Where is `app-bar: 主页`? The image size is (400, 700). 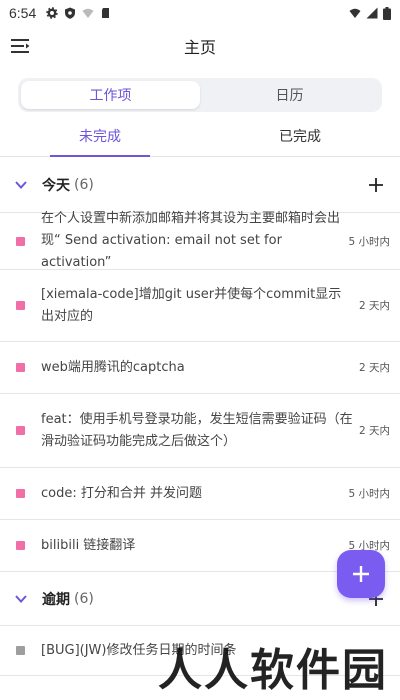 app-bar: 主页 is located at coordinates (200, 46).